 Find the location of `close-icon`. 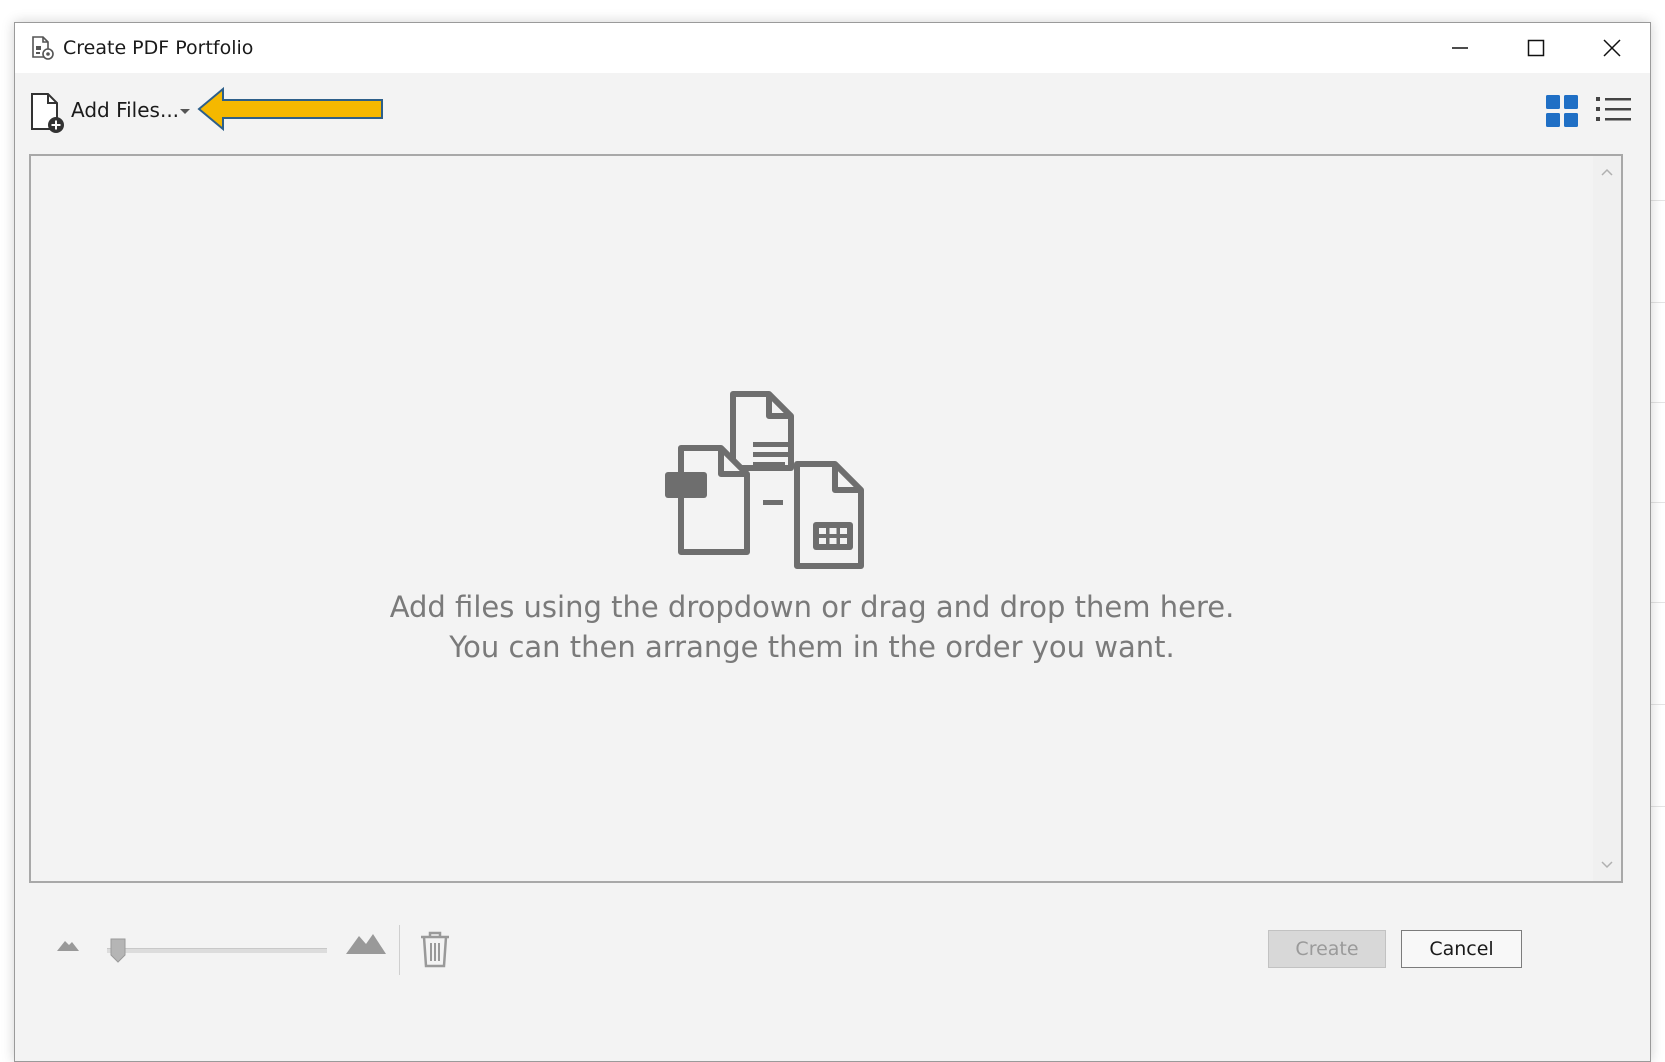

close-icon is located at coordinates (1612, 48).